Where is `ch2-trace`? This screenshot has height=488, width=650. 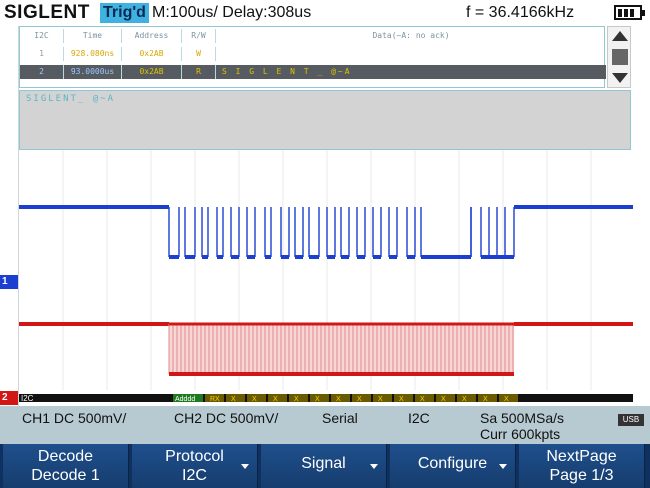
ch2-trace is located at coordinates (326, 349).